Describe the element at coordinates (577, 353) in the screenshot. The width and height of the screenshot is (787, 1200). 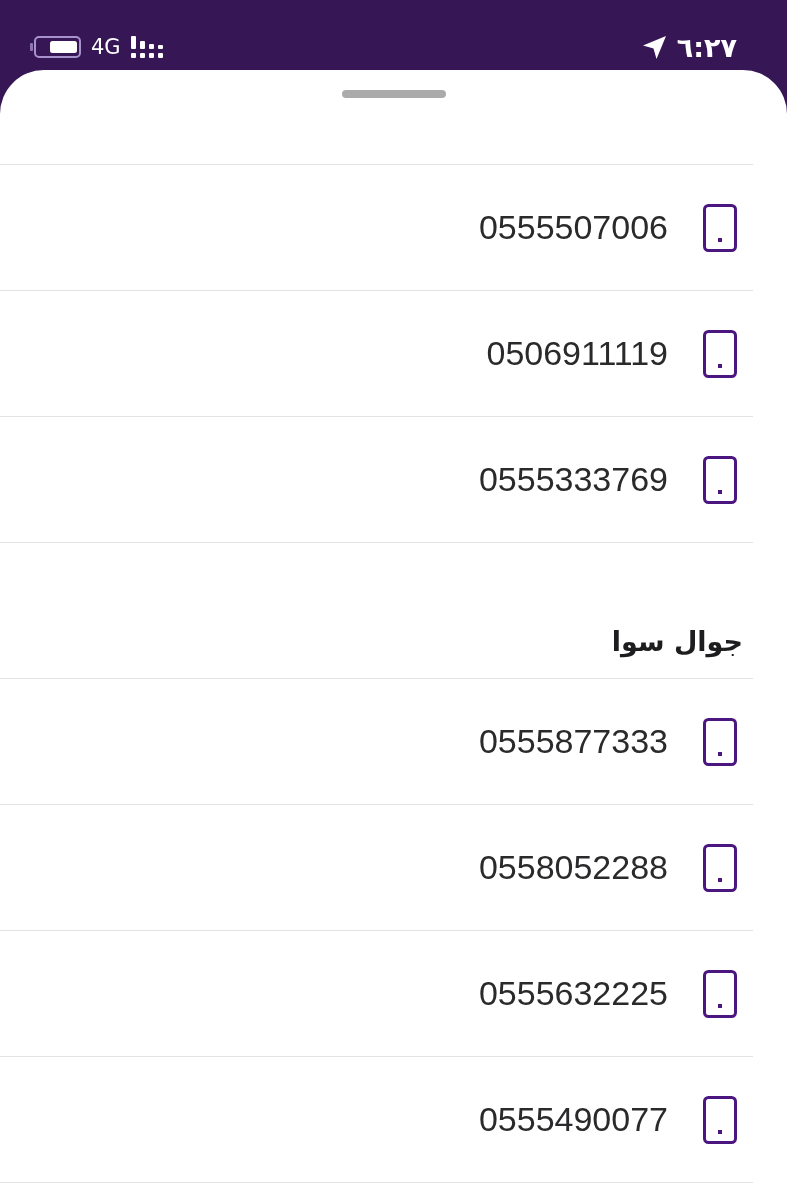
I see `phone-number: 0506911119` at that location.